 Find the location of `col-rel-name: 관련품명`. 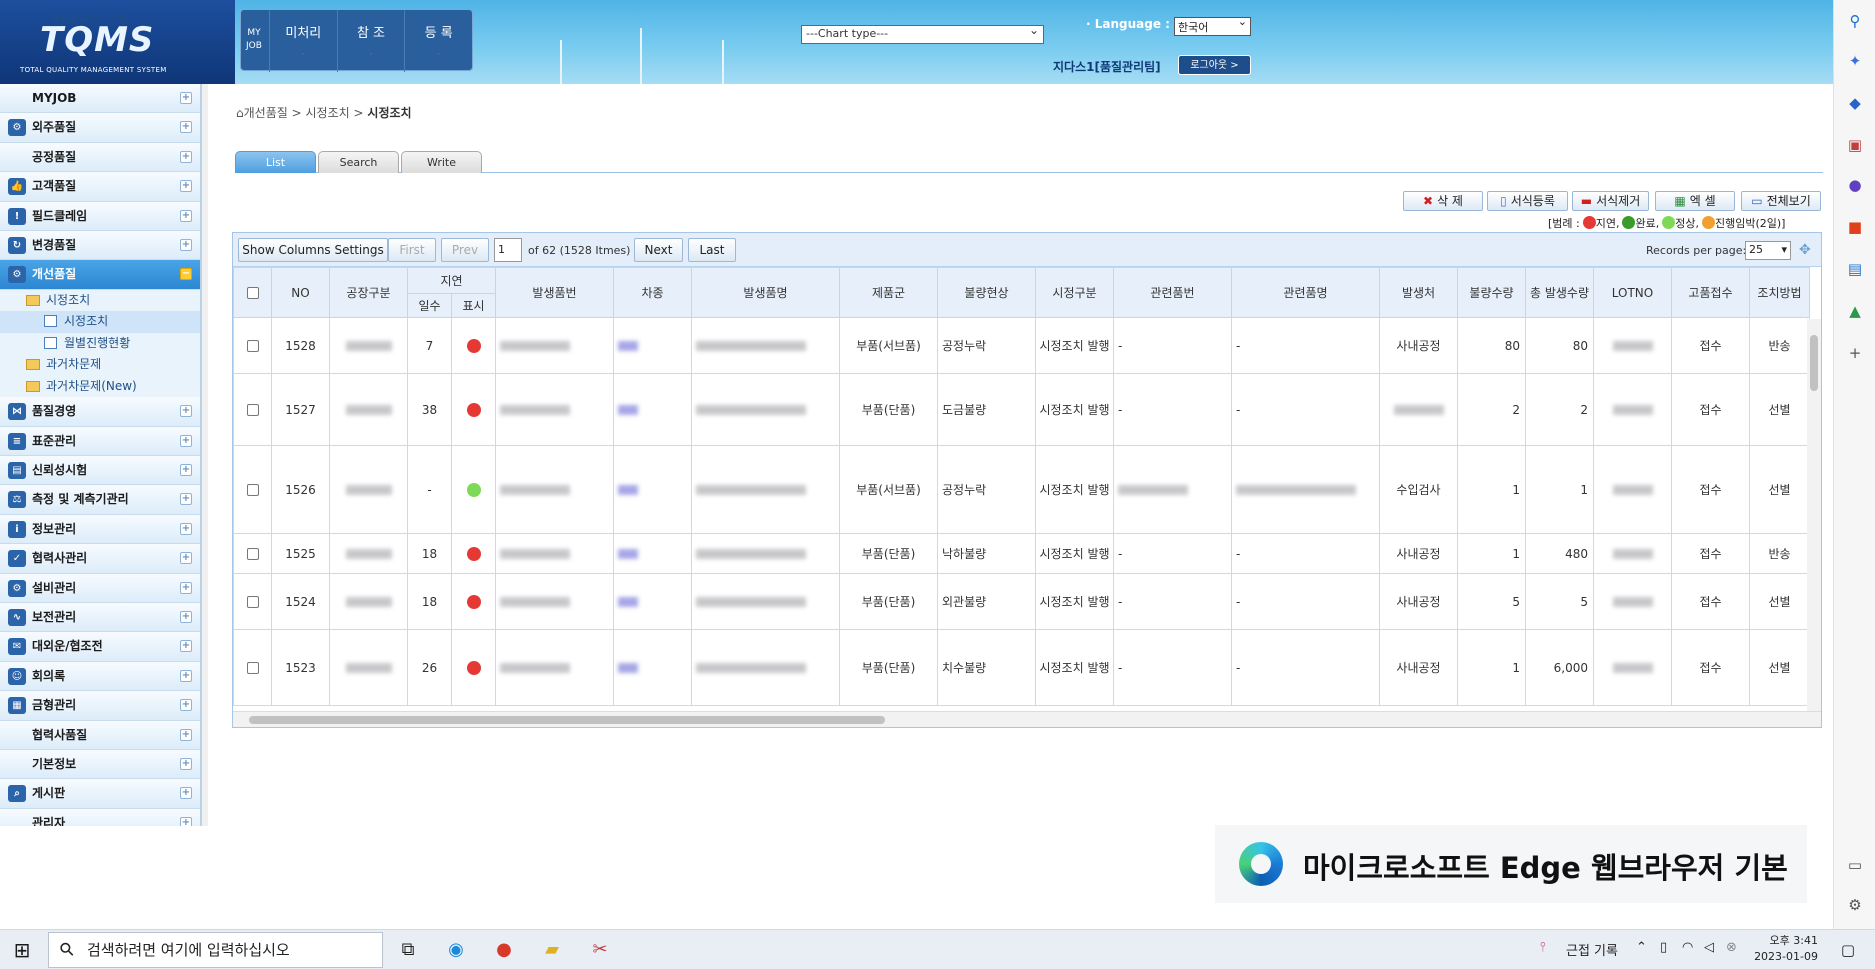

col-rel-name: 관련품명 is located at coordinates (1305, 292).